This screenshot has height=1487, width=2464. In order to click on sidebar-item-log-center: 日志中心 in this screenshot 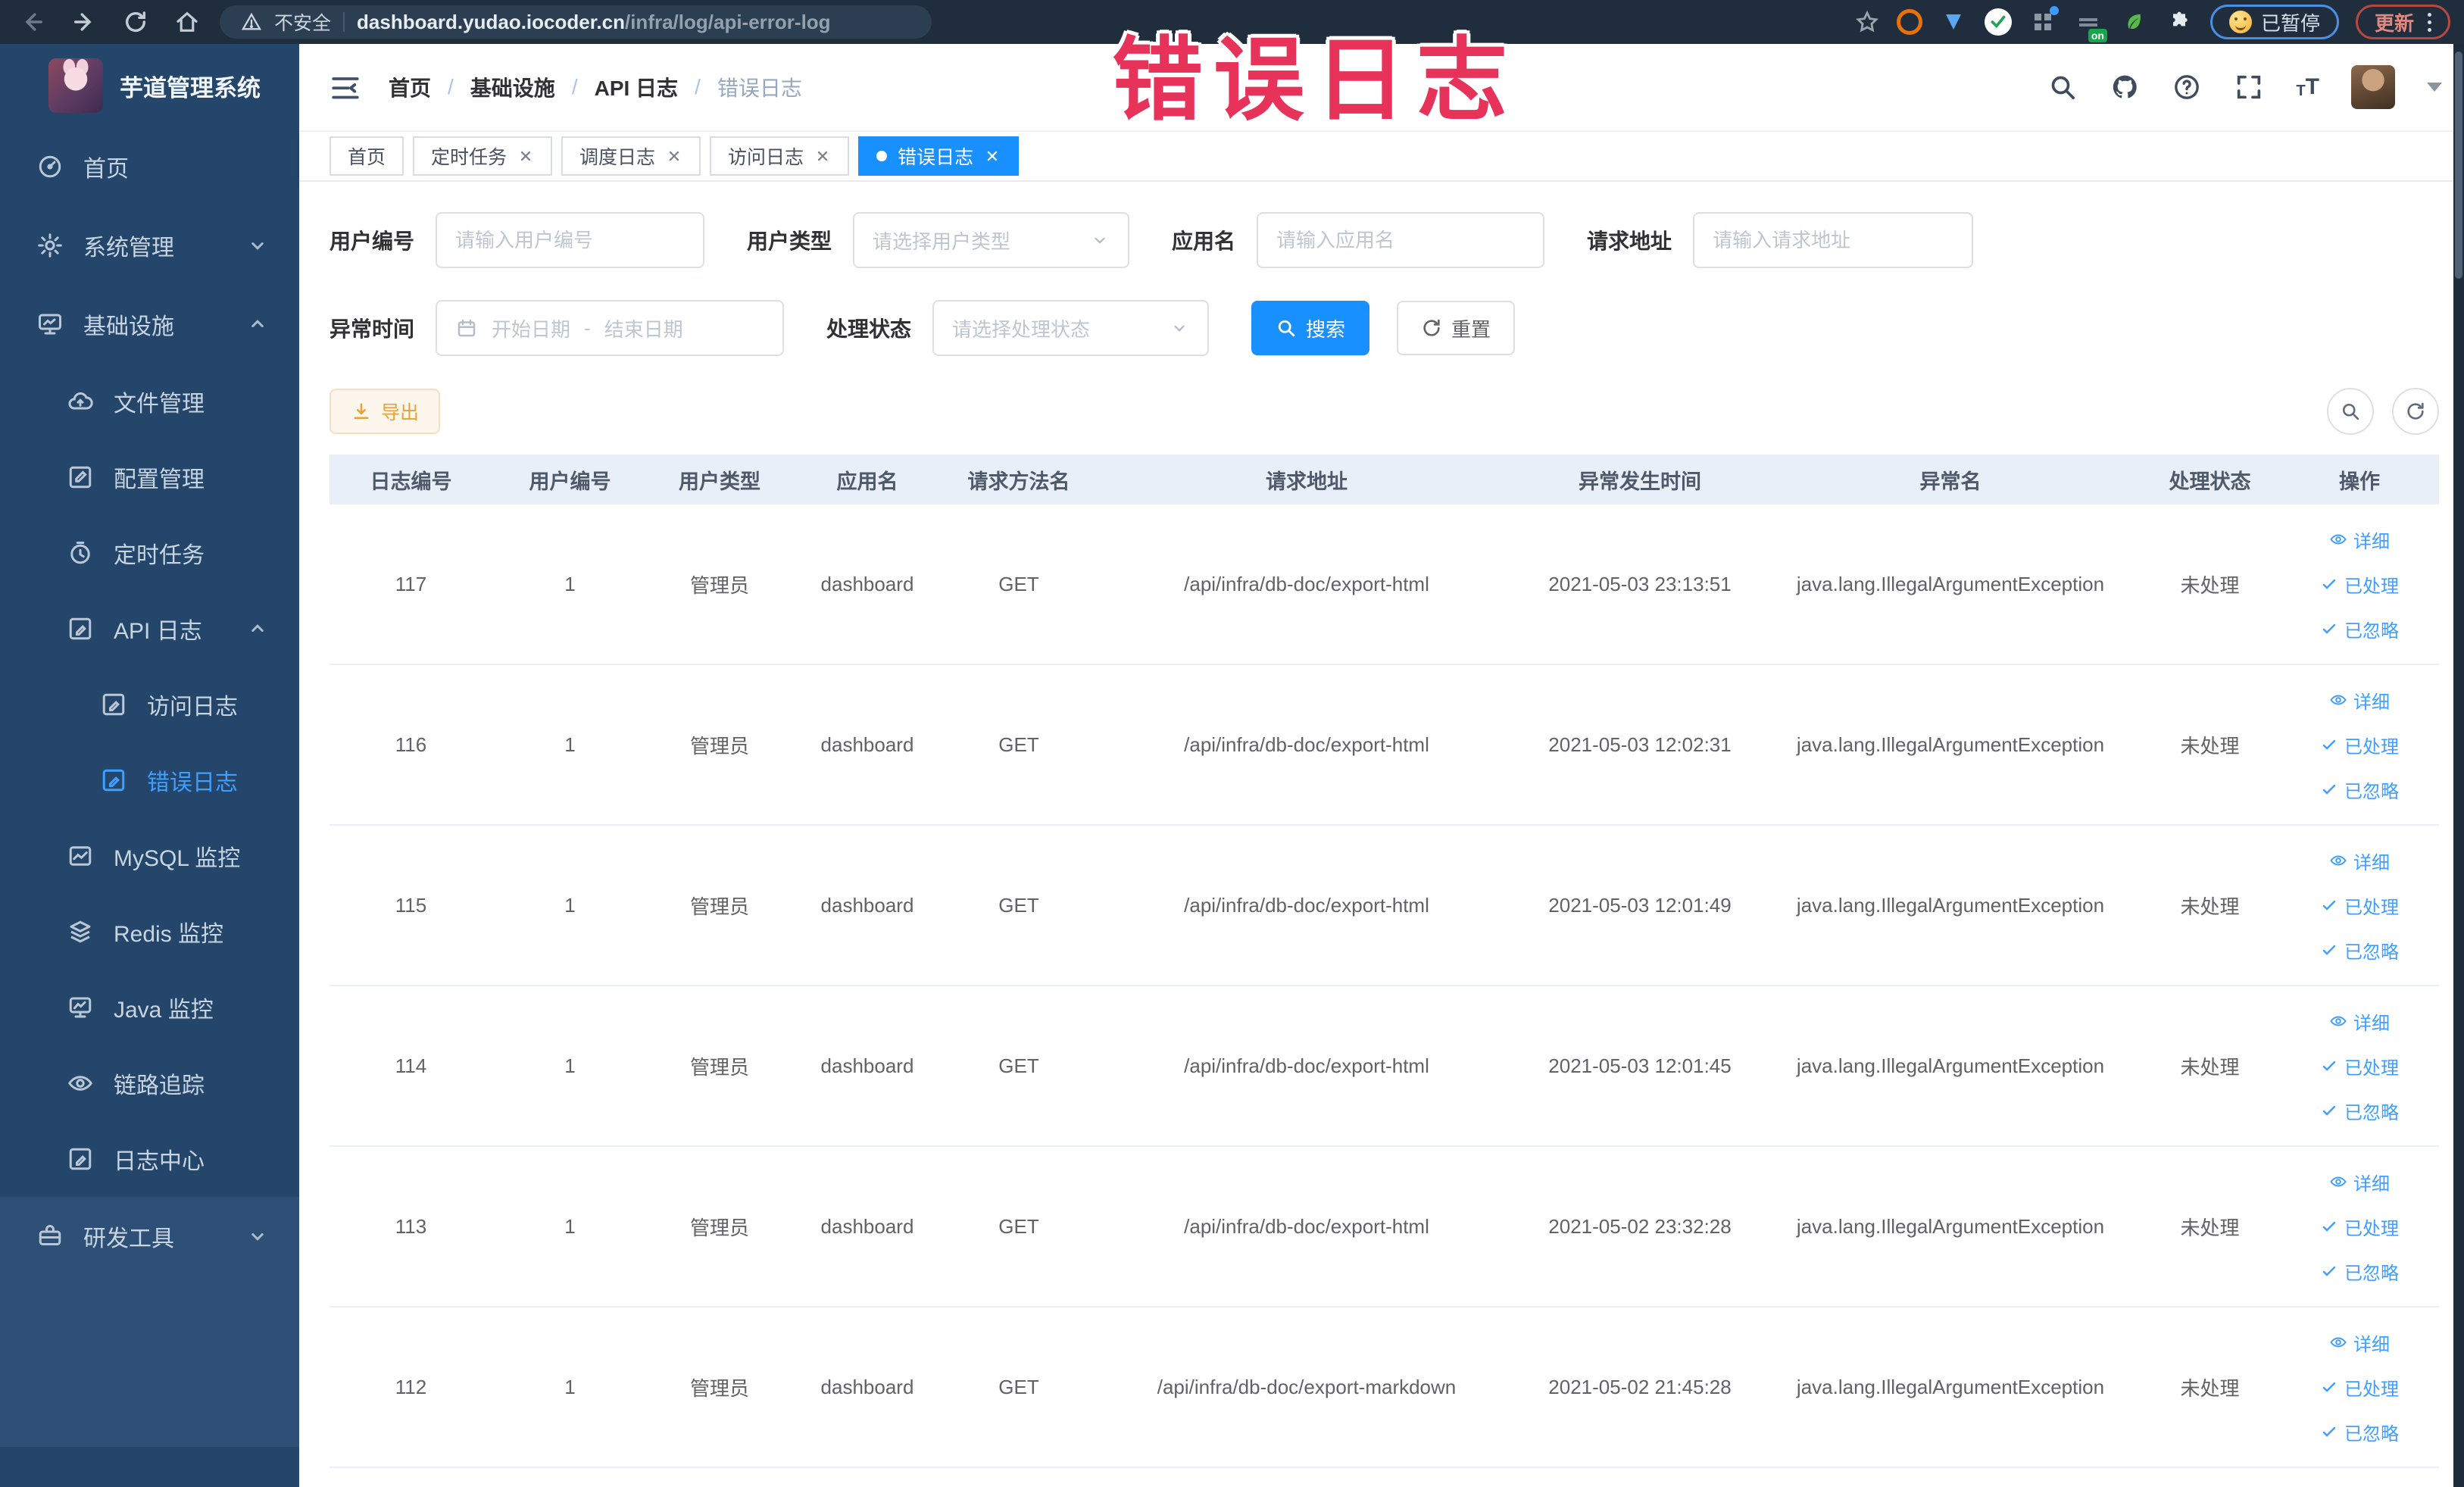, I will do `click(149, 1159)`.